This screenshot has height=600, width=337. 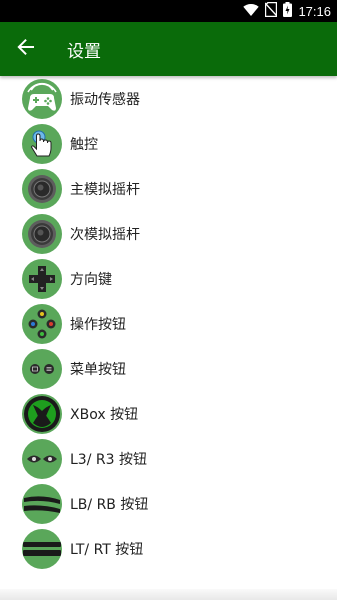 What do you see at coordinates (168, 594) in the screenshot?
I see `bottom-edge` at bounding box center [168, 594].